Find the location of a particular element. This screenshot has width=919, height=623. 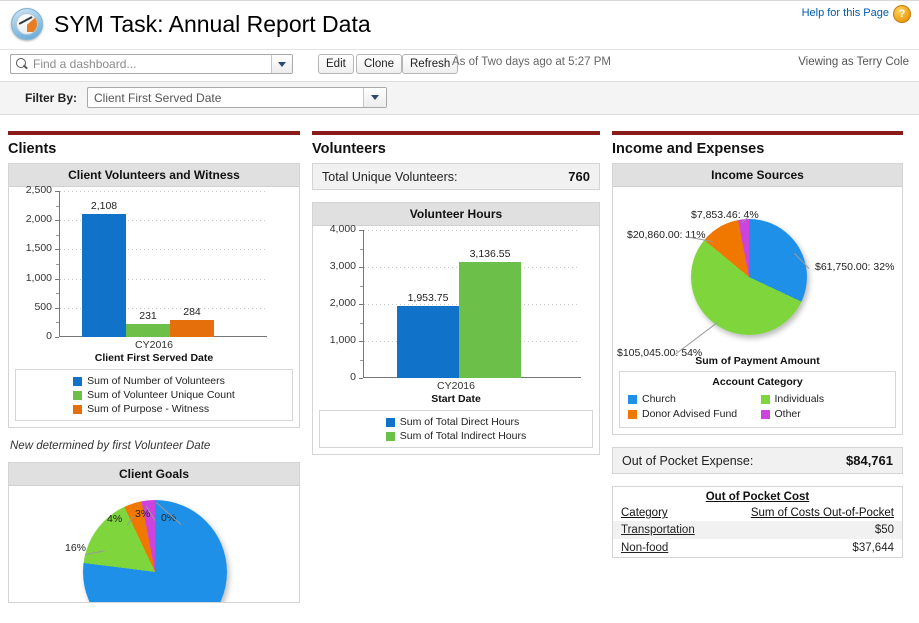

help-for-this-page-link: Help for this Page is located at coordinates (845, 13).